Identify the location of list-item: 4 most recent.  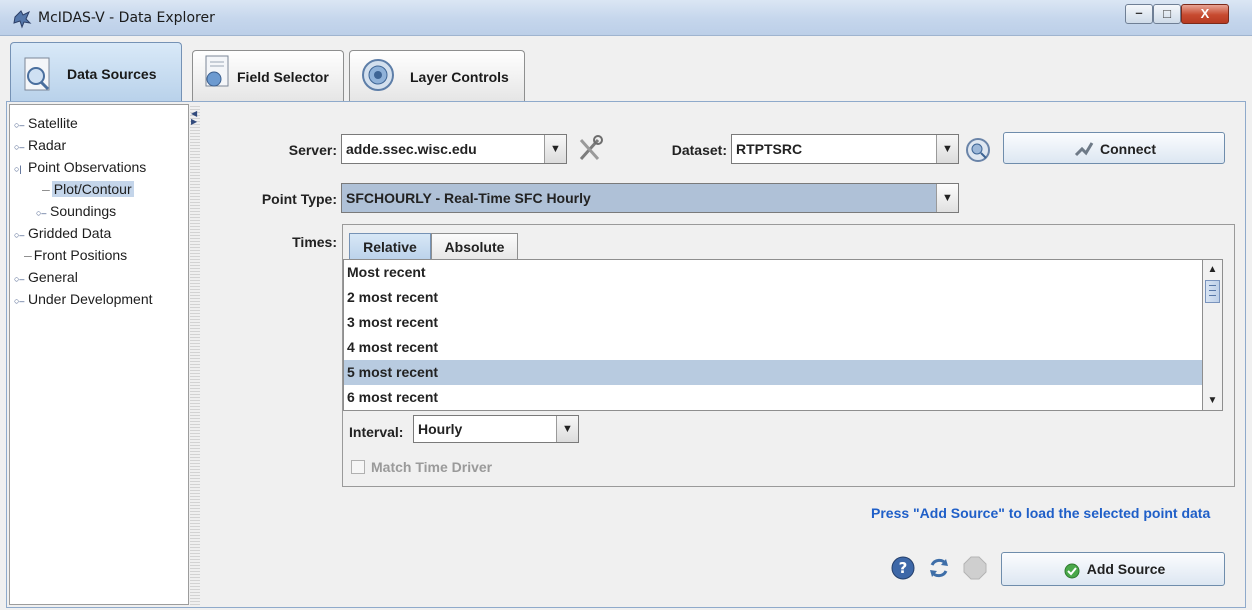
(773, 347).